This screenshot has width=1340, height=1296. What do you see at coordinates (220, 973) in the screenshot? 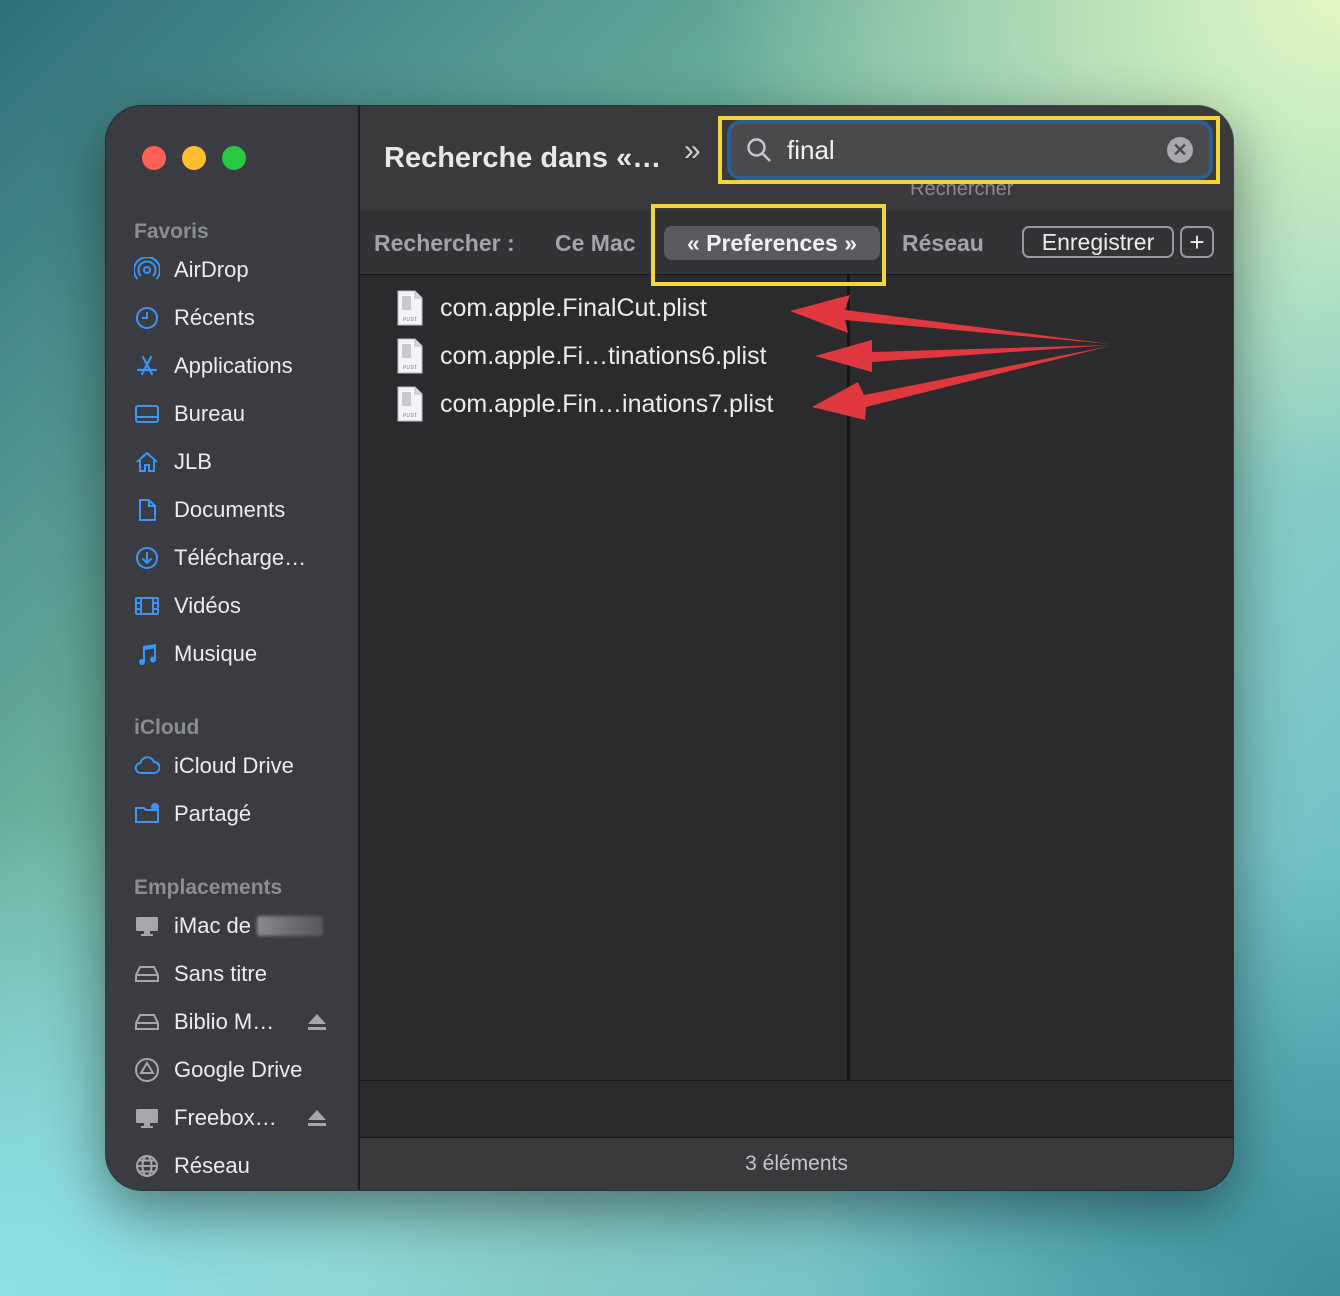
I see `sidebar-item-label: Sans titre` at bounding box center [220, 973].